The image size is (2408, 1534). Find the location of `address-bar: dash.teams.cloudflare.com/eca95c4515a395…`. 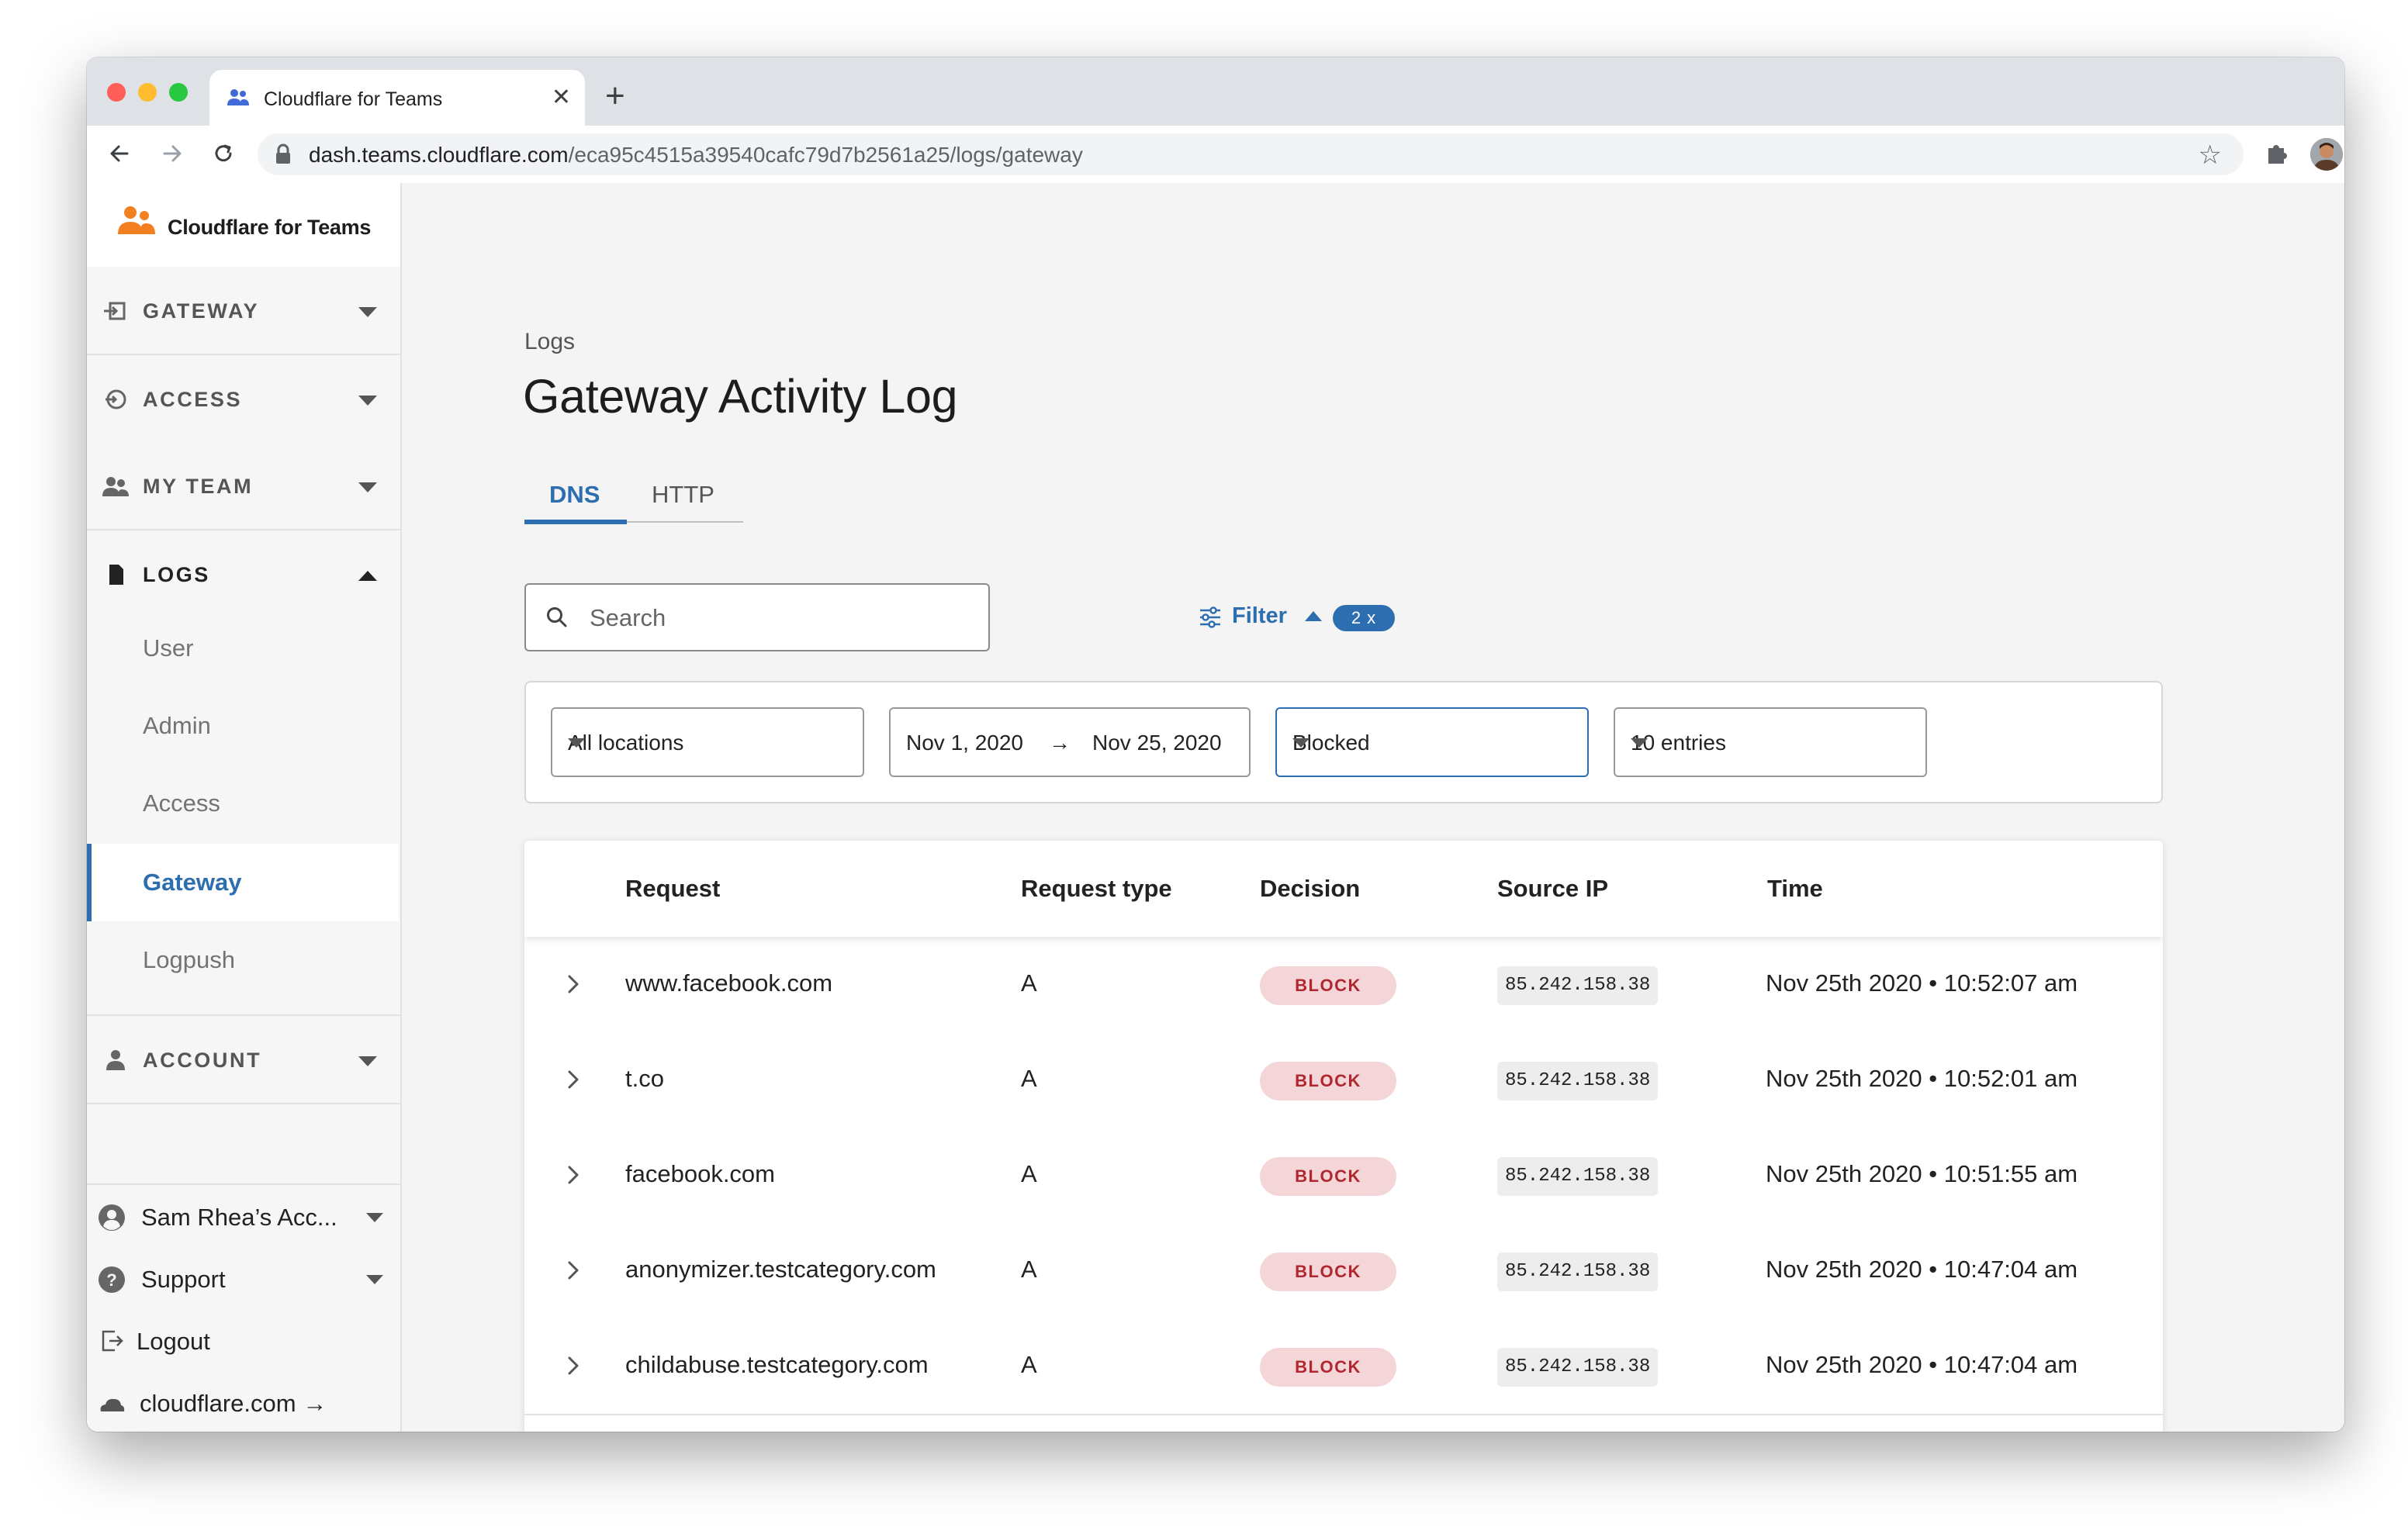

address-bar: dash.teams.cloudflare.com/eca95c4515a395… is located at coordinates (1251, 154).